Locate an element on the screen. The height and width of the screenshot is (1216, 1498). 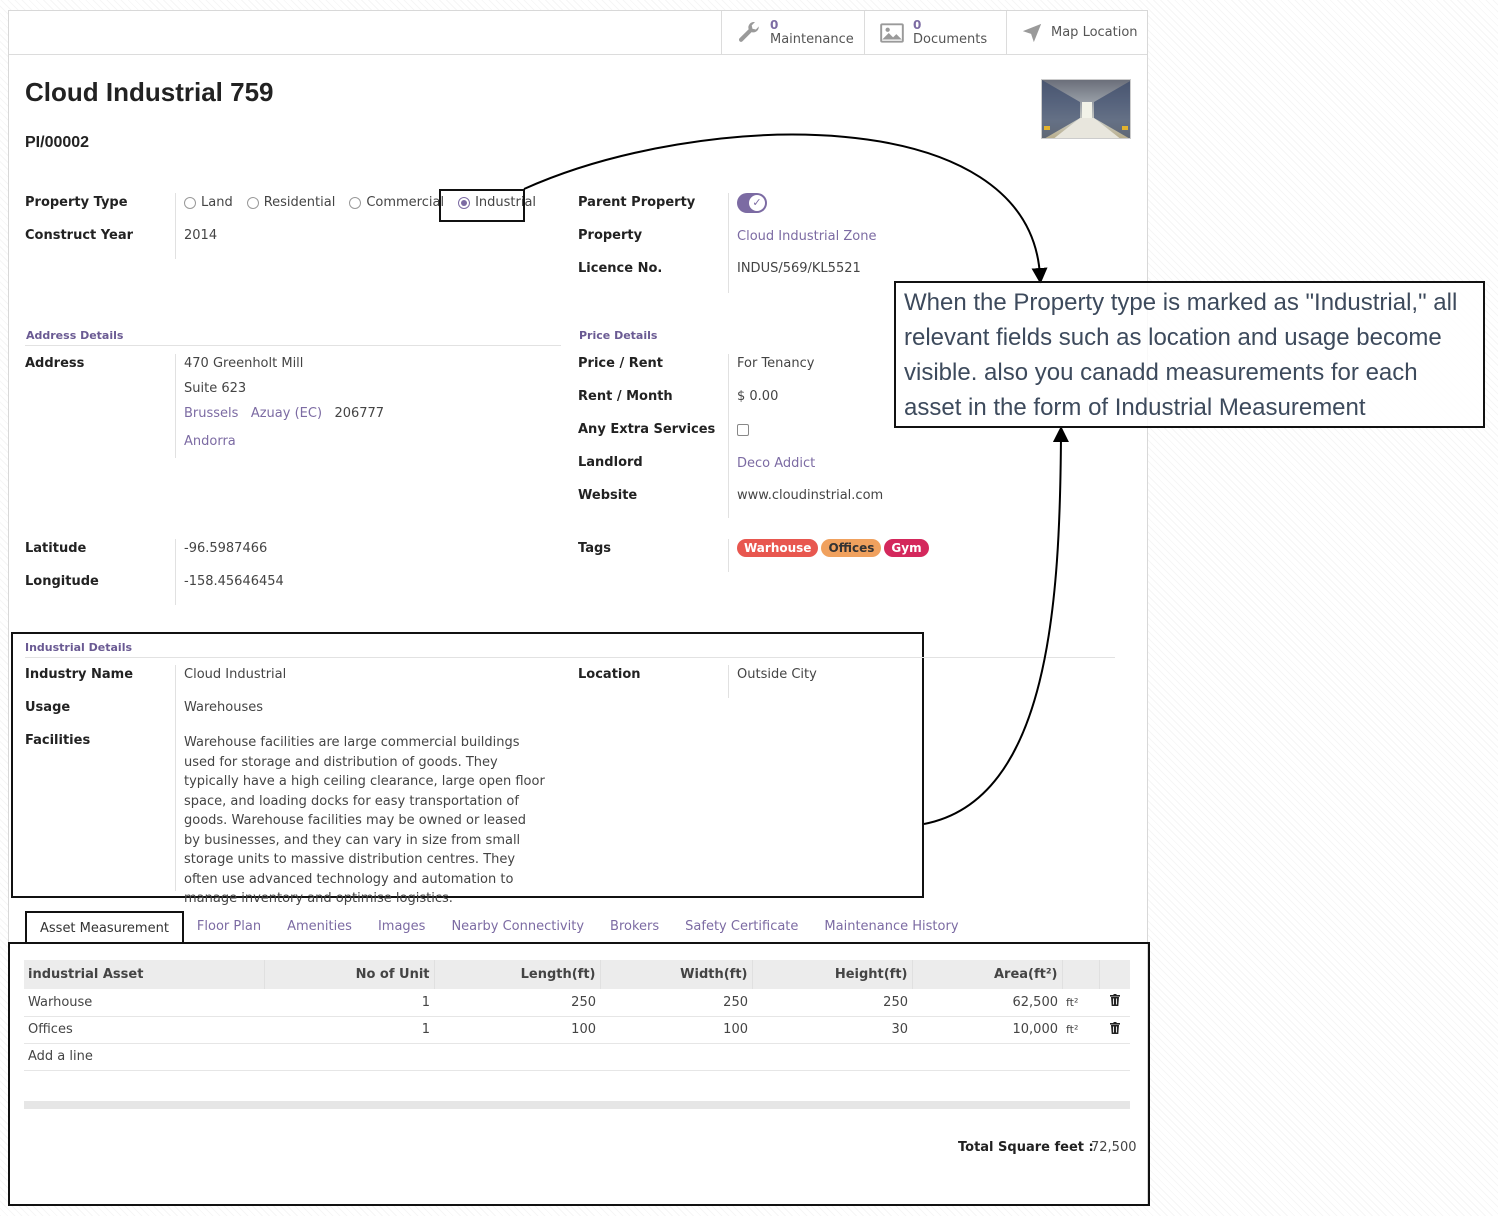
arrow-to-note is located at coordinates (785, 208).